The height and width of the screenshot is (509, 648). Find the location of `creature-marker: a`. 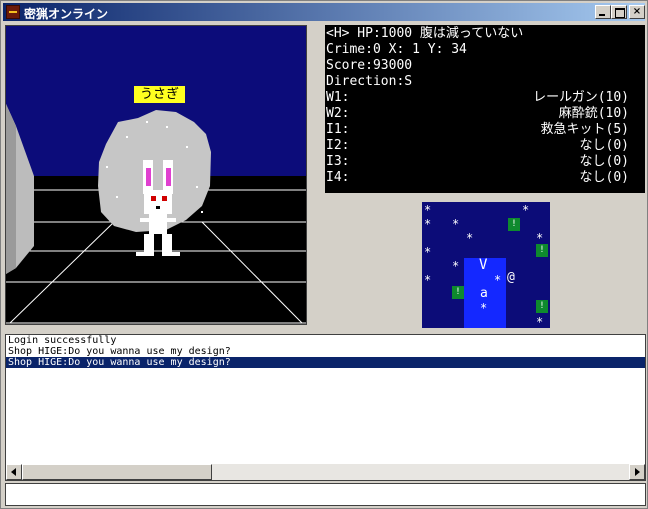

creature-marker: a is located at coordinates (484, 293).